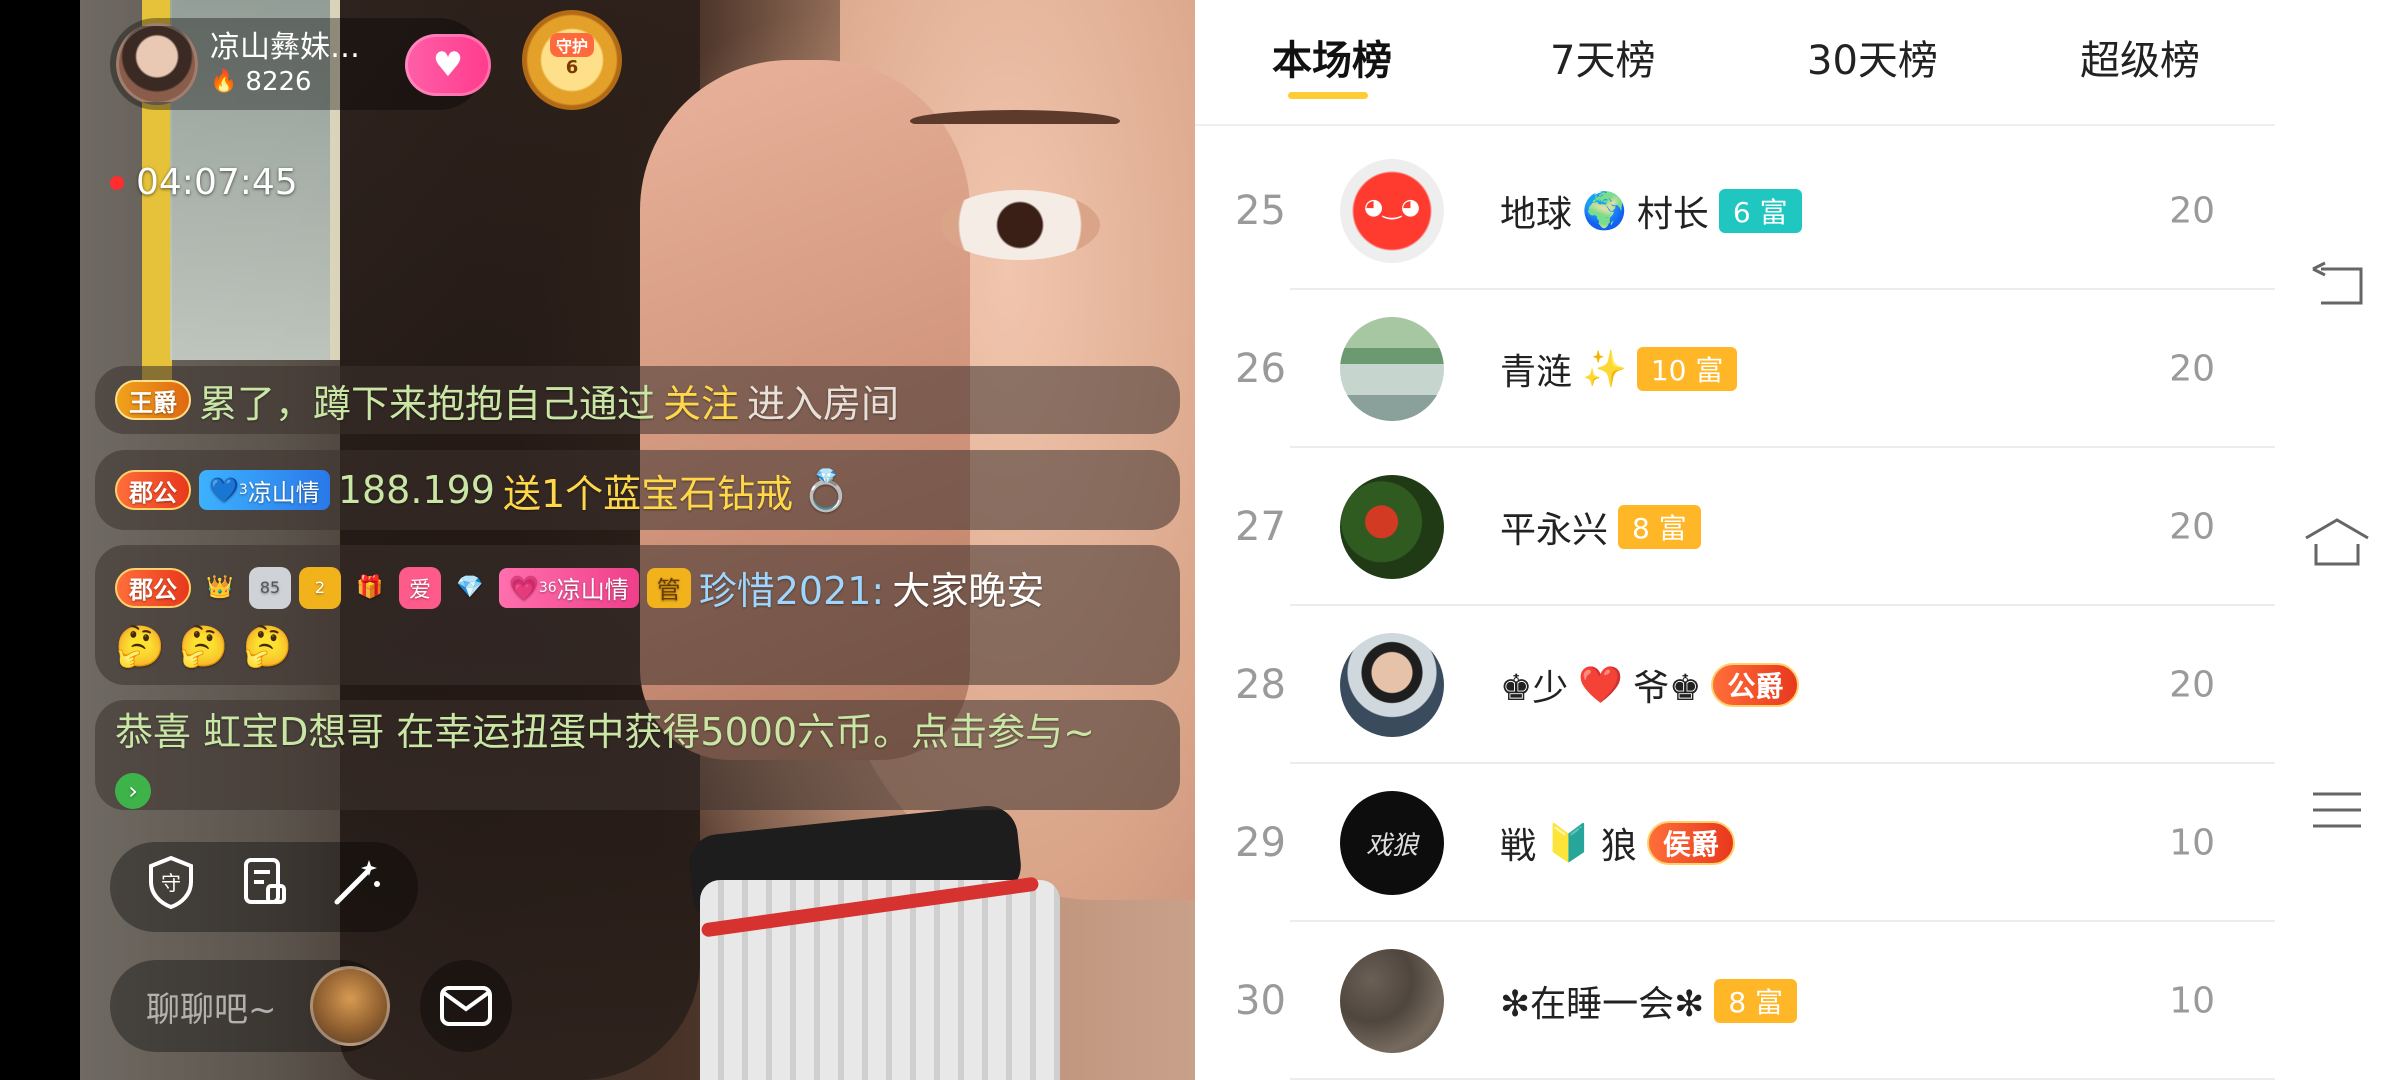 The image size is (2400, 1080). What do you see at coordinates (1332, 57) in the screenshot?
I see `tab-this-session: 本场榜` at bounding box center [1332, 57].